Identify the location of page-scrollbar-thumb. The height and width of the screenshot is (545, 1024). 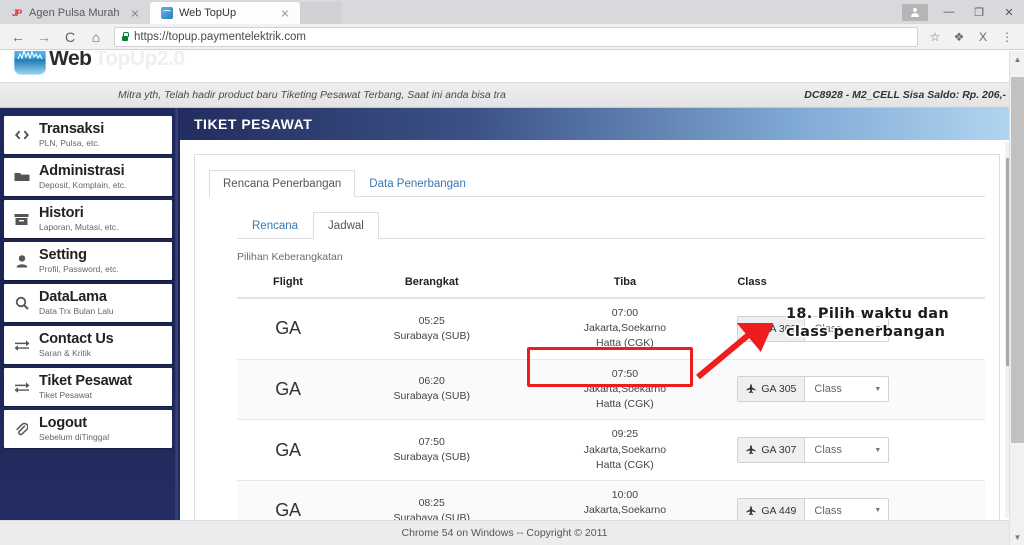
(1017, 260).